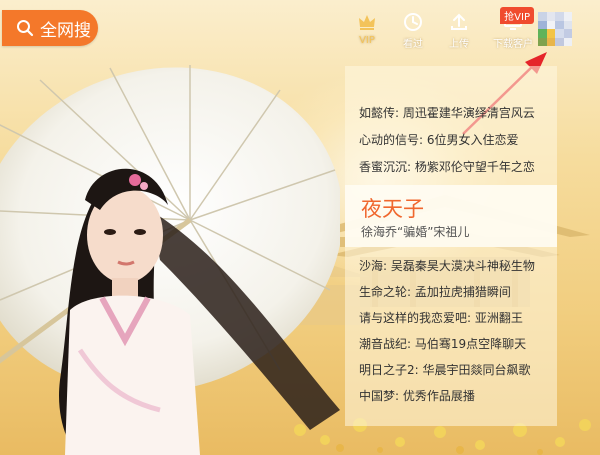  What do you see at coordinates (65, 30) in the screenshot?
I see `search-label: 全网搜` at bounding box center [65, 30].